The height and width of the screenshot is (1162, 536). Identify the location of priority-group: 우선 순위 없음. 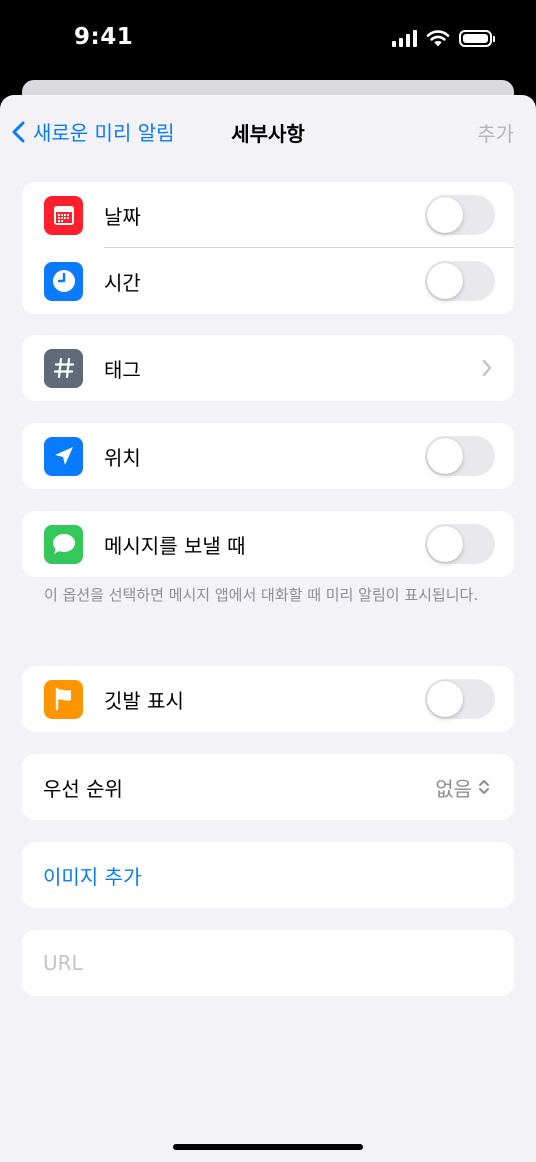
(268, 787).